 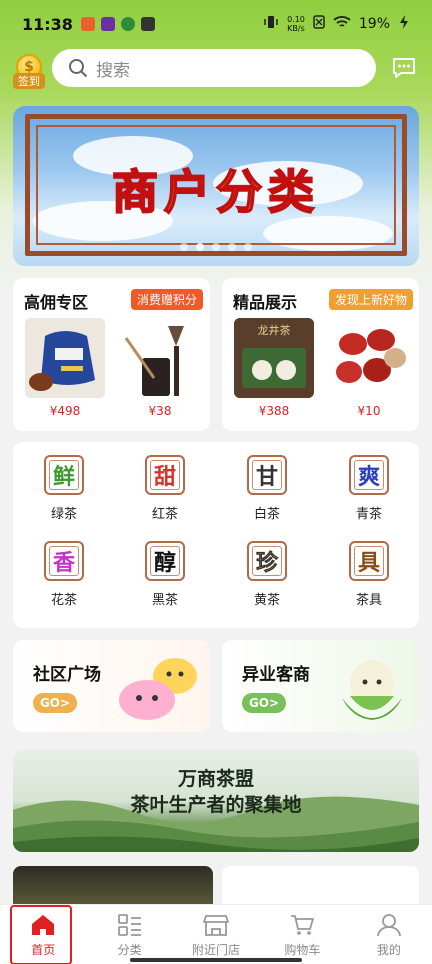 I want to click on pagination-dot-active, so click(x=200, y=247).